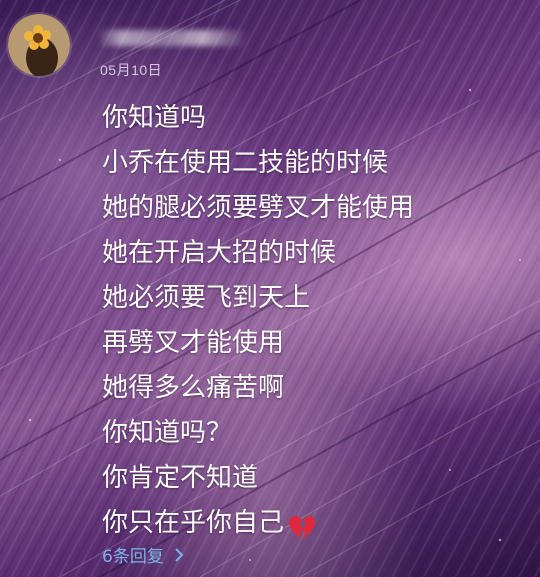 This screenshot has height=577, width=540. What do you see at coordinates (219, 253) in the screenshot?
I see `comment-line: 她在开启大招的时候` at bounding box center [219, 253].